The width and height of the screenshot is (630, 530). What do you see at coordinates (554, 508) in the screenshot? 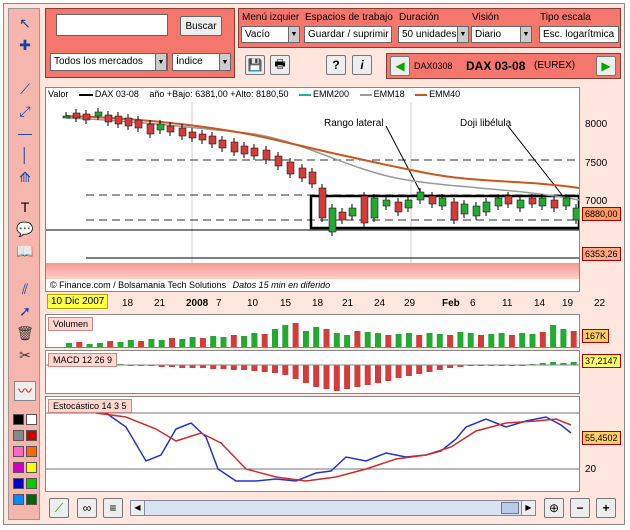
I see `zoom-fit-icon: ⊕` at bounding box center [554, 508].